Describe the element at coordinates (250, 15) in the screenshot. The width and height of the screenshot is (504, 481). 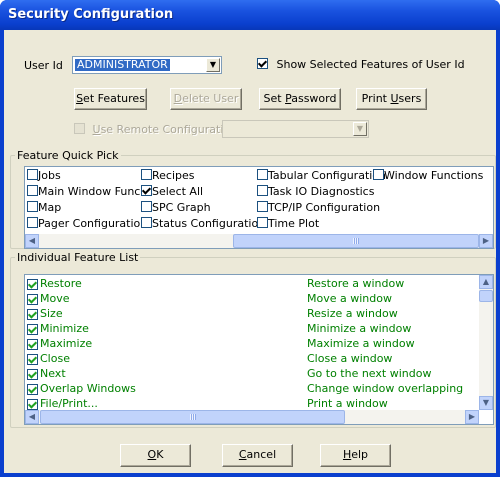
I see `title-bar: Security Configuration` at that location.